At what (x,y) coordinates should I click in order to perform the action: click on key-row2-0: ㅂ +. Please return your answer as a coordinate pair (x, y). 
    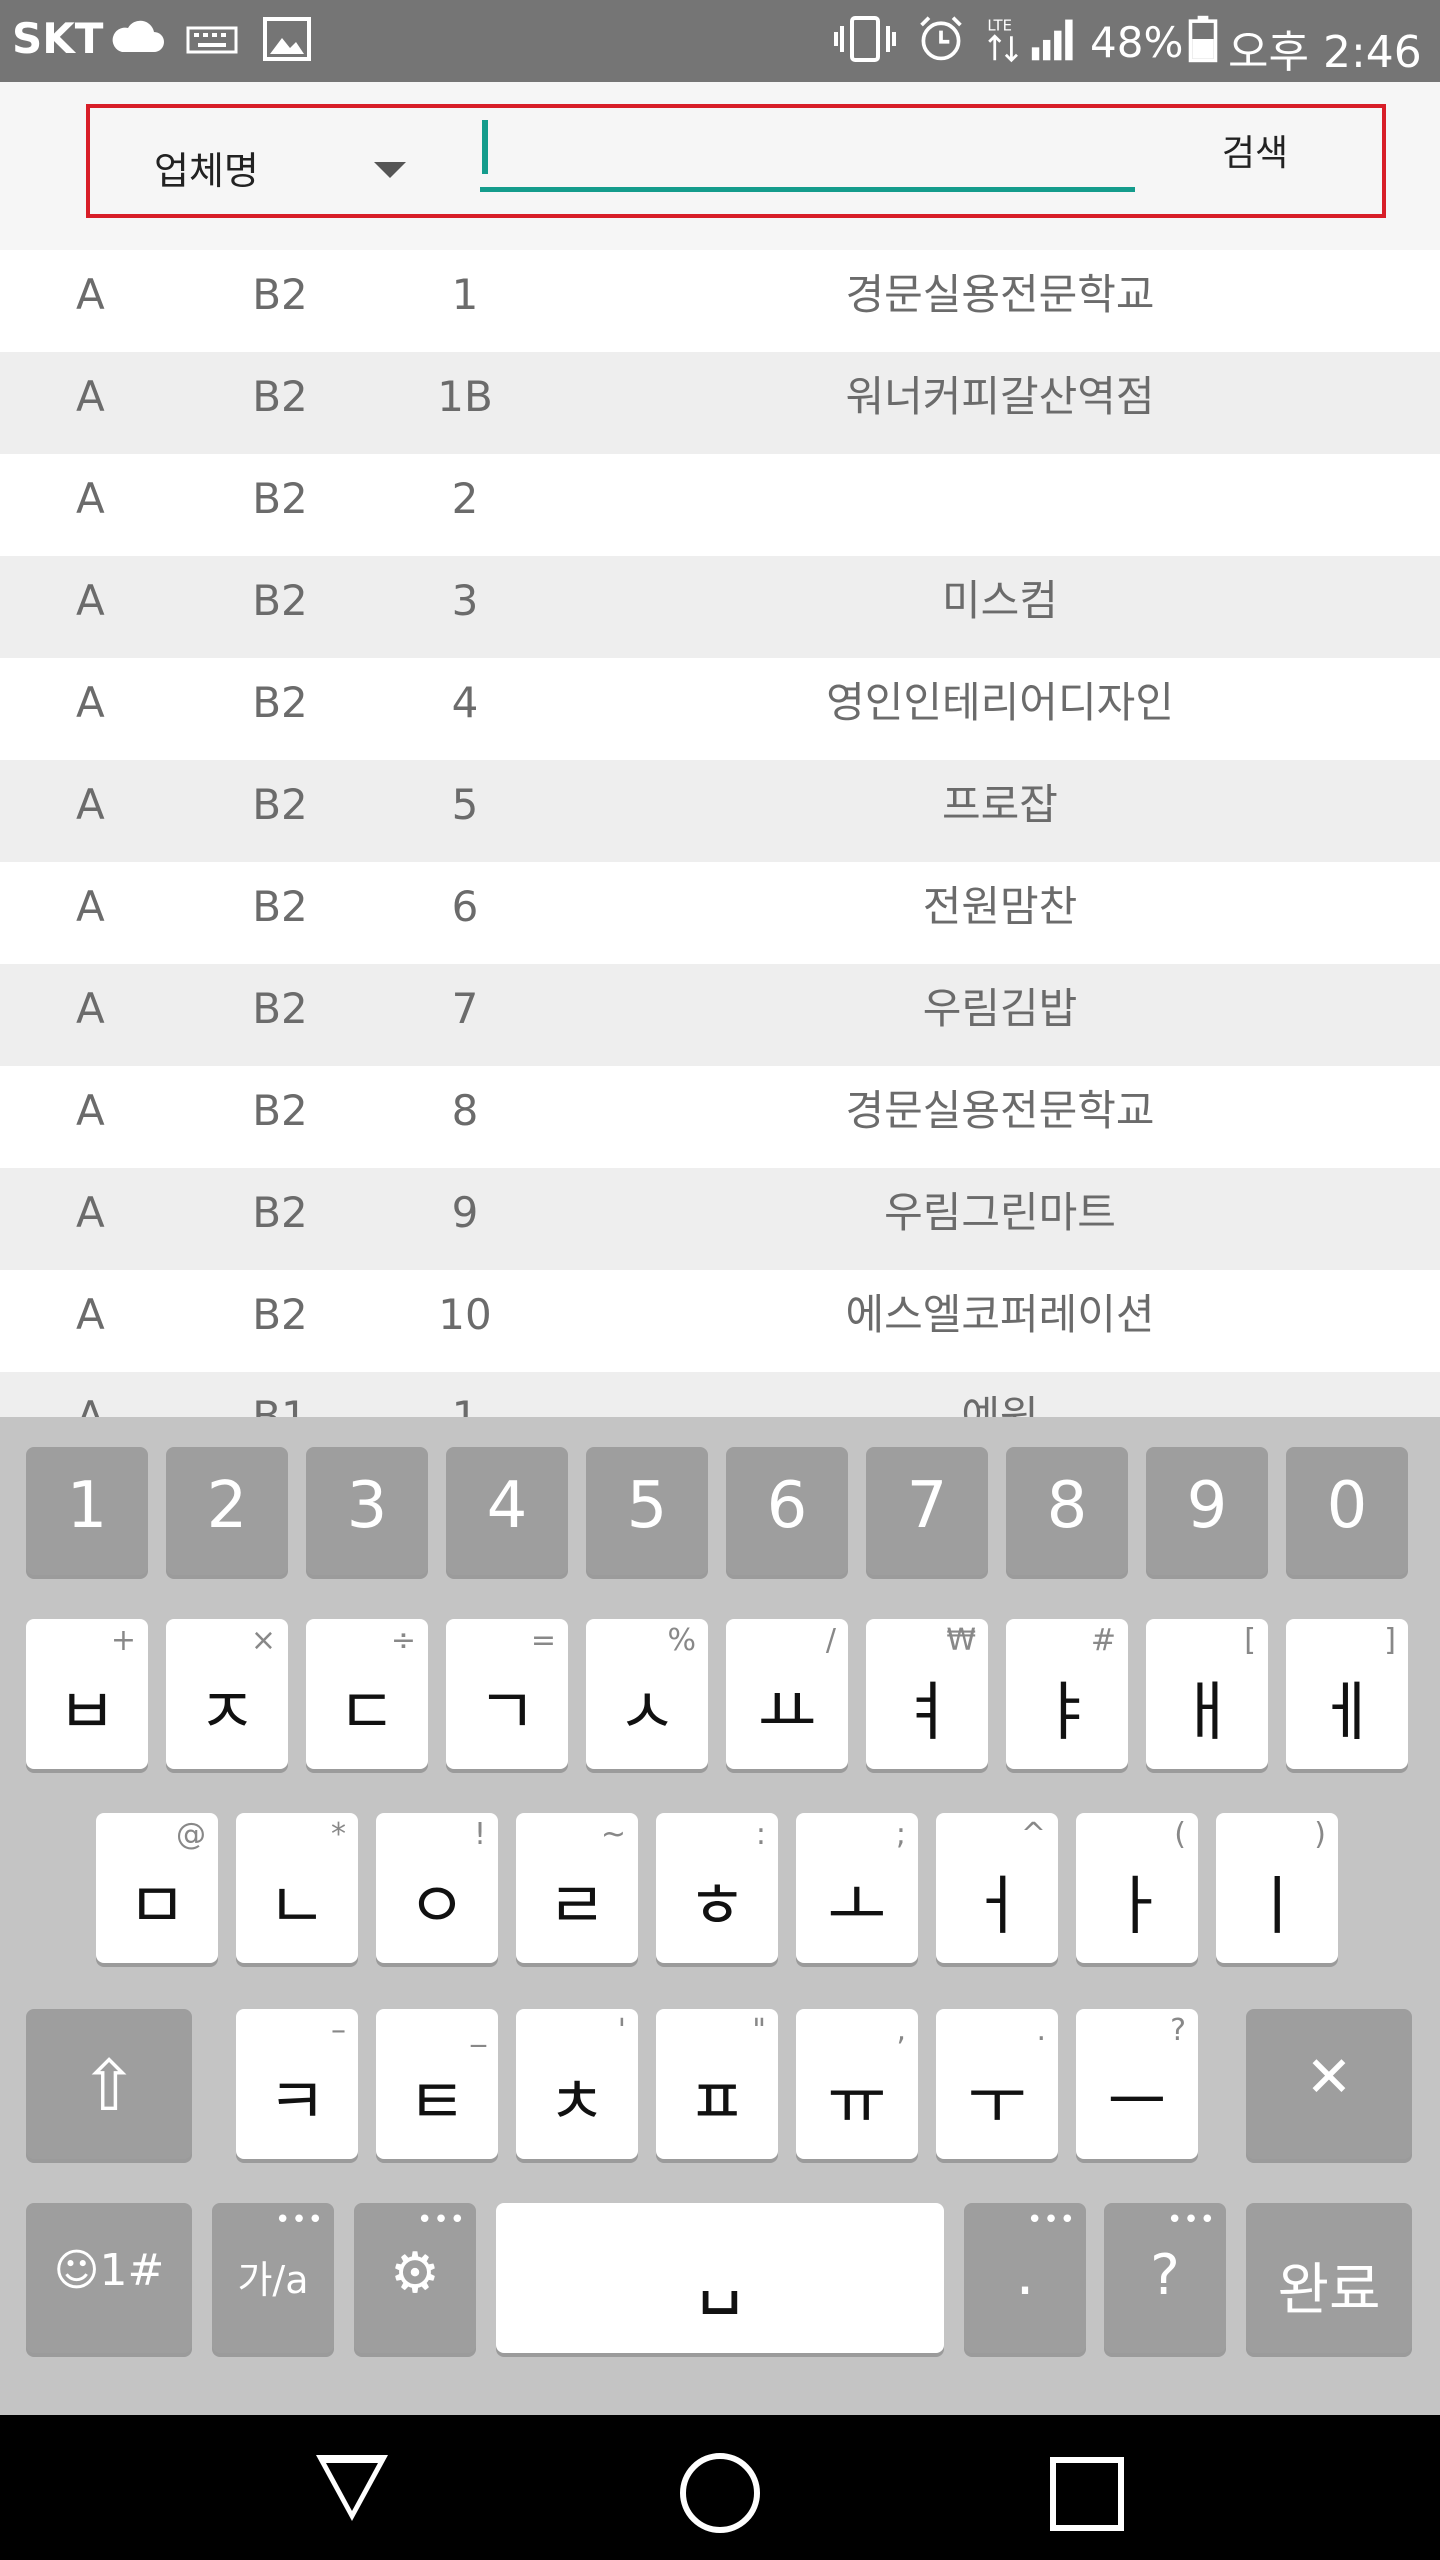
    Looking at the image, I should click on (87, 1694).